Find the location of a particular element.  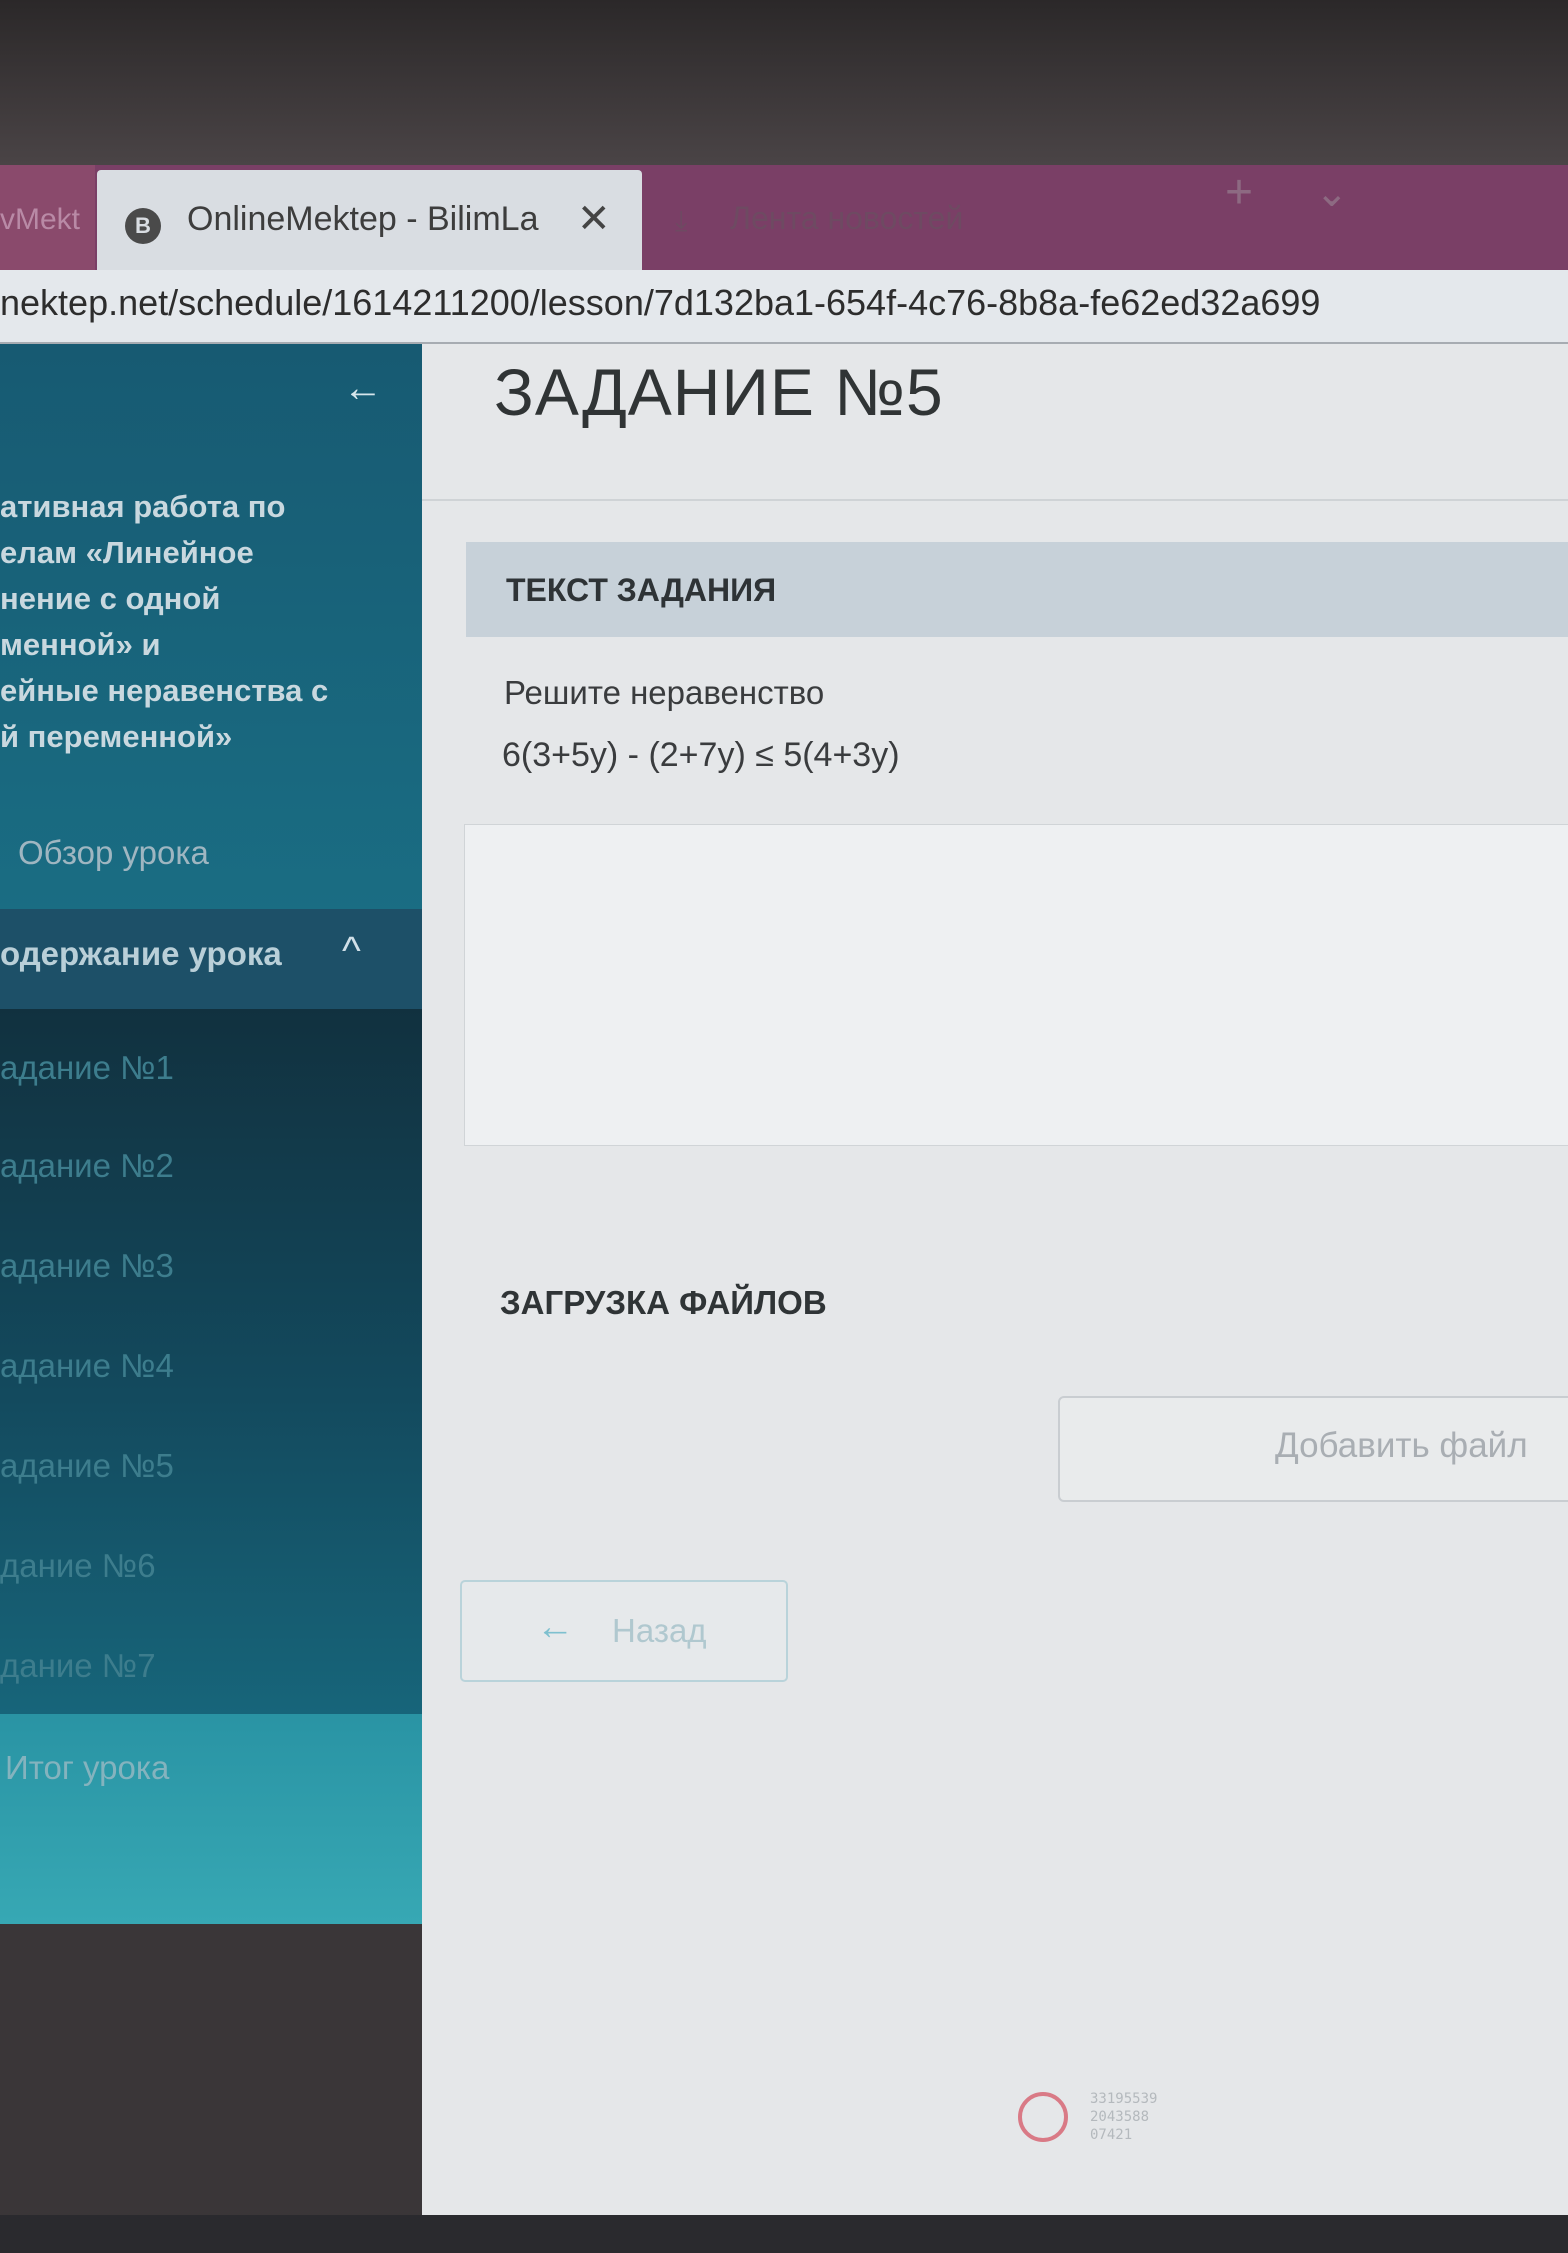

sidebar-item-task-6: дание №6 is located at coordinates (78, 1566).